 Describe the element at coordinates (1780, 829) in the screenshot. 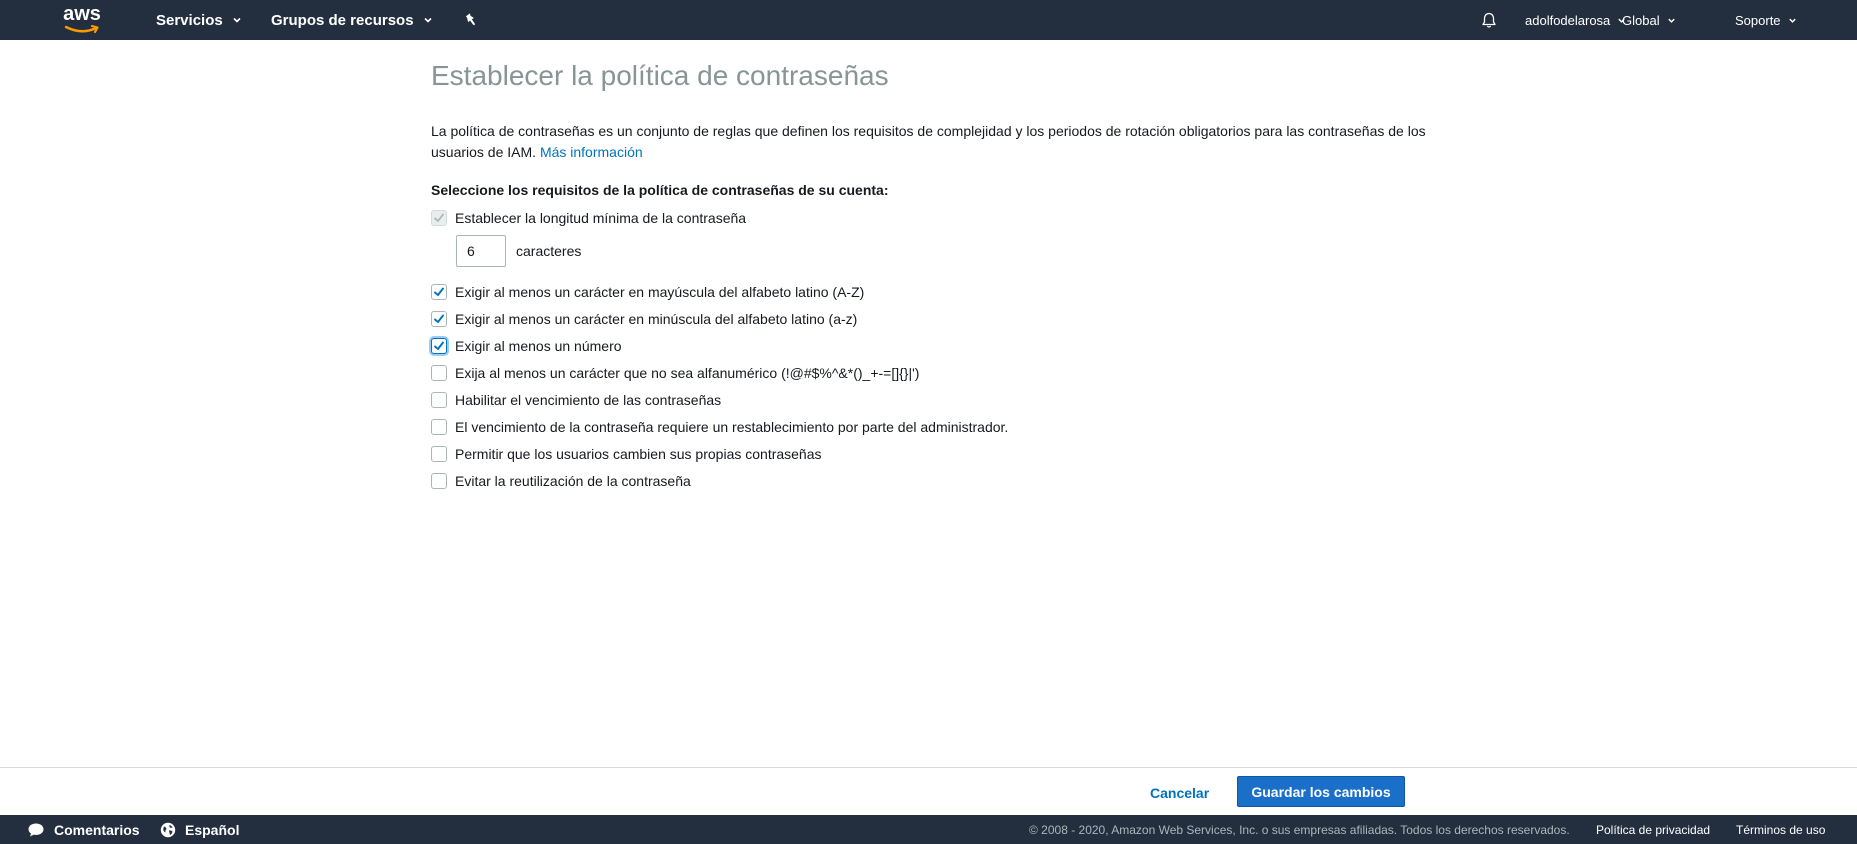

I see `terms-of-use-link: Términos de uso` at that location.